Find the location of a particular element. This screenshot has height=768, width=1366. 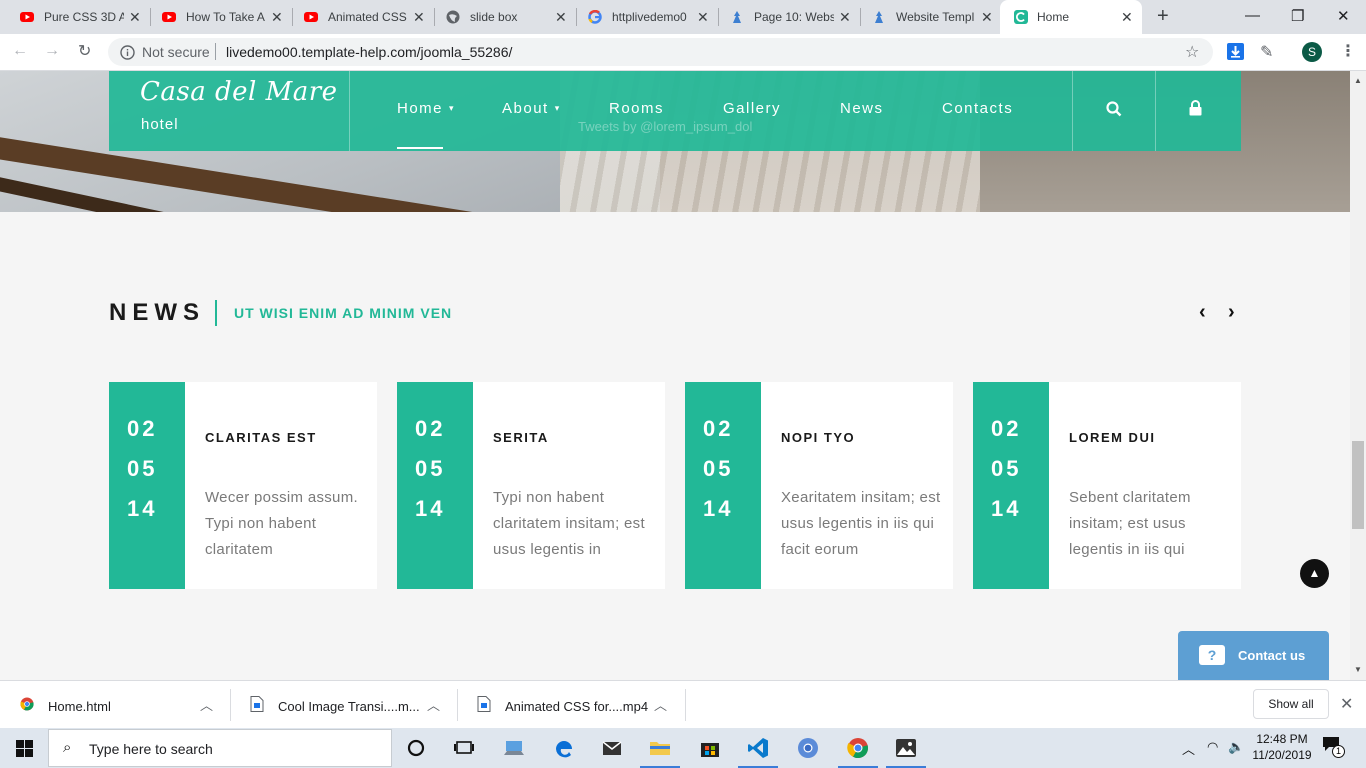

vscode-icon is located at coordinates (758, 748).